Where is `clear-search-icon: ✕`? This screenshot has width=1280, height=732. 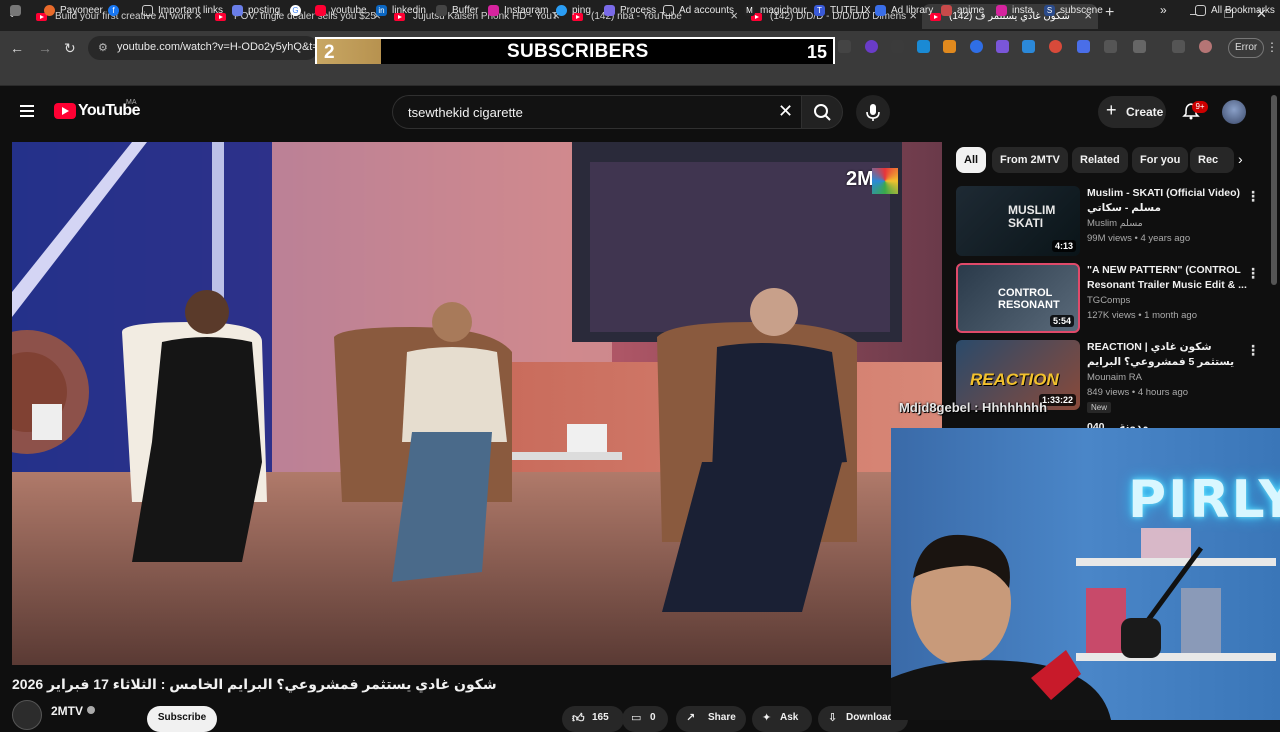
clear-search-icon: ✕ is located at coordinates (785, 111).